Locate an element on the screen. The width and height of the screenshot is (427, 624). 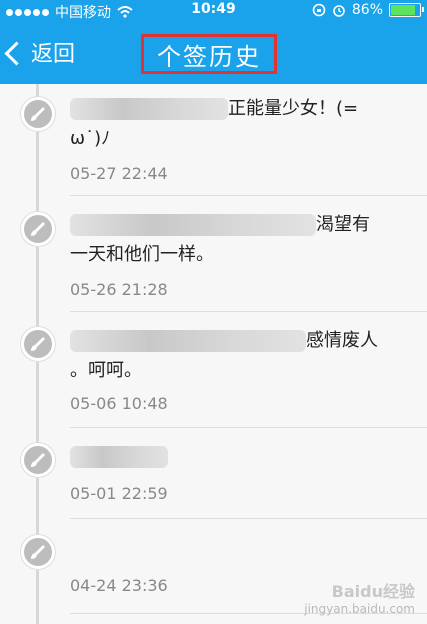
page-title: 个签历史 is located at coordinates (209, 56).